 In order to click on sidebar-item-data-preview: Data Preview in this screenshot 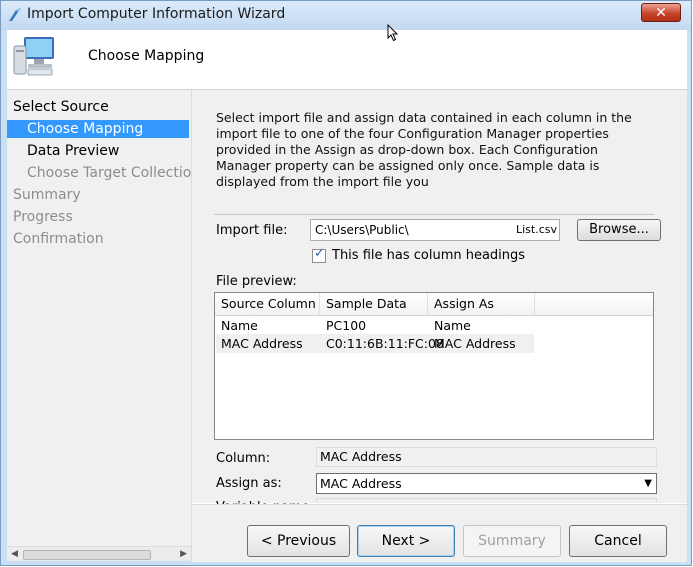, I will do `click(73, 151)`.